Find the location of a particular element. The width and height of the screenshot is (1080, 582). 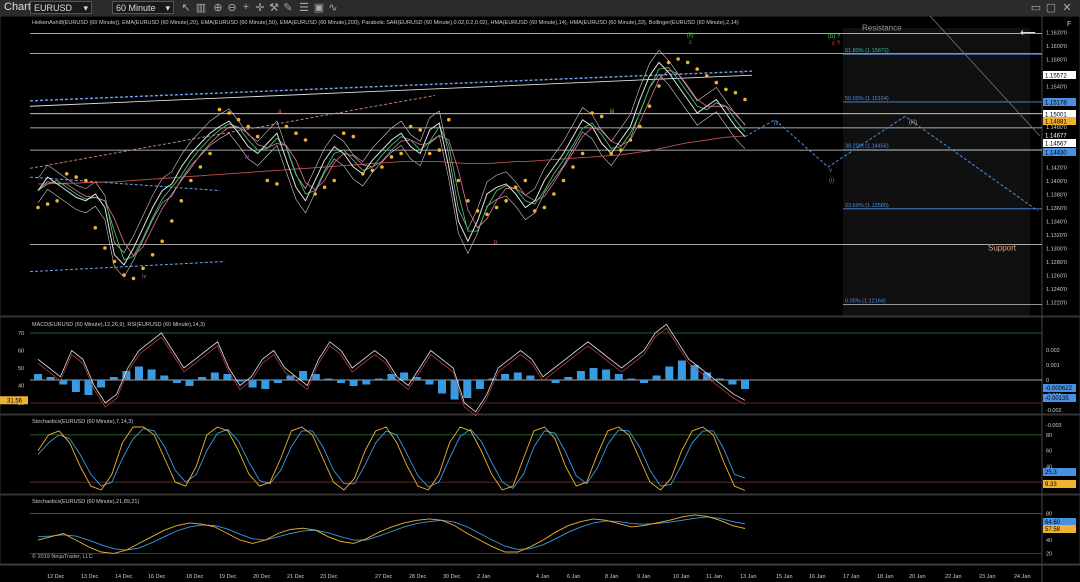

price-tick-label: 1.1340'0 is located at coordinates (1056, 223).